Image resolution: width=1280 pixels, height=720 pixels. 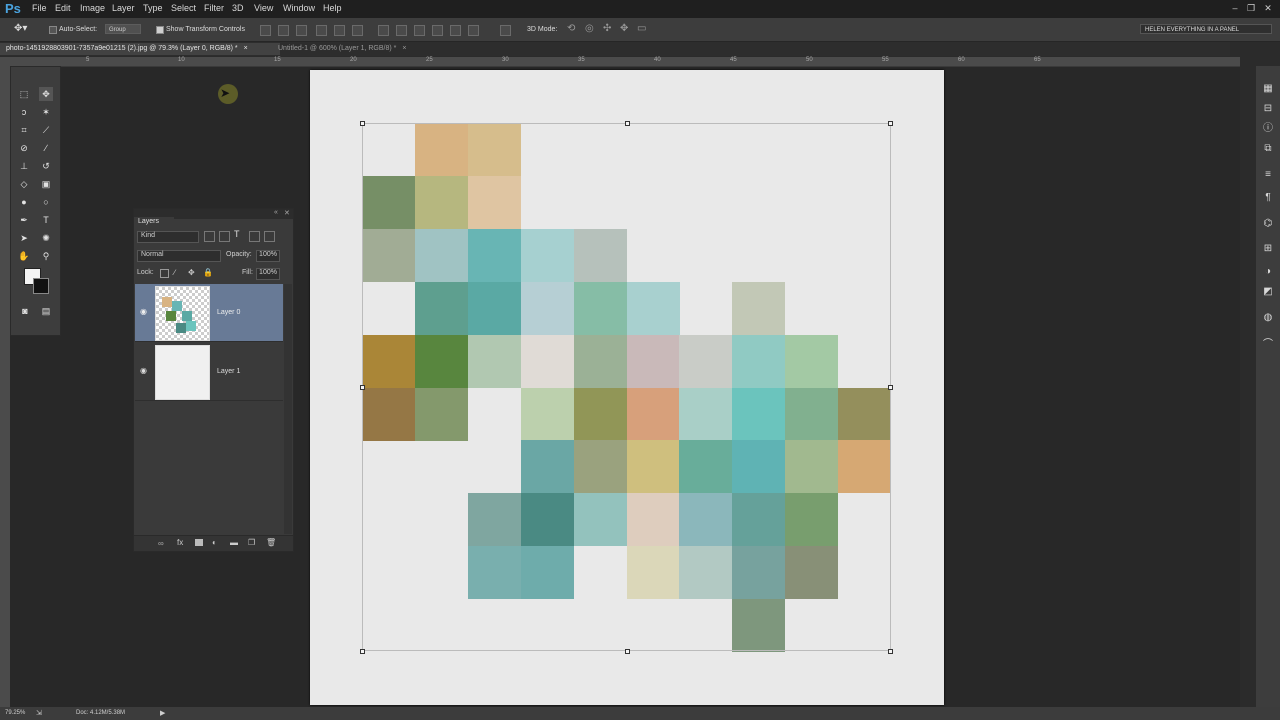 I want to click on menu-filter: Filter, so click(x=214, y=8).